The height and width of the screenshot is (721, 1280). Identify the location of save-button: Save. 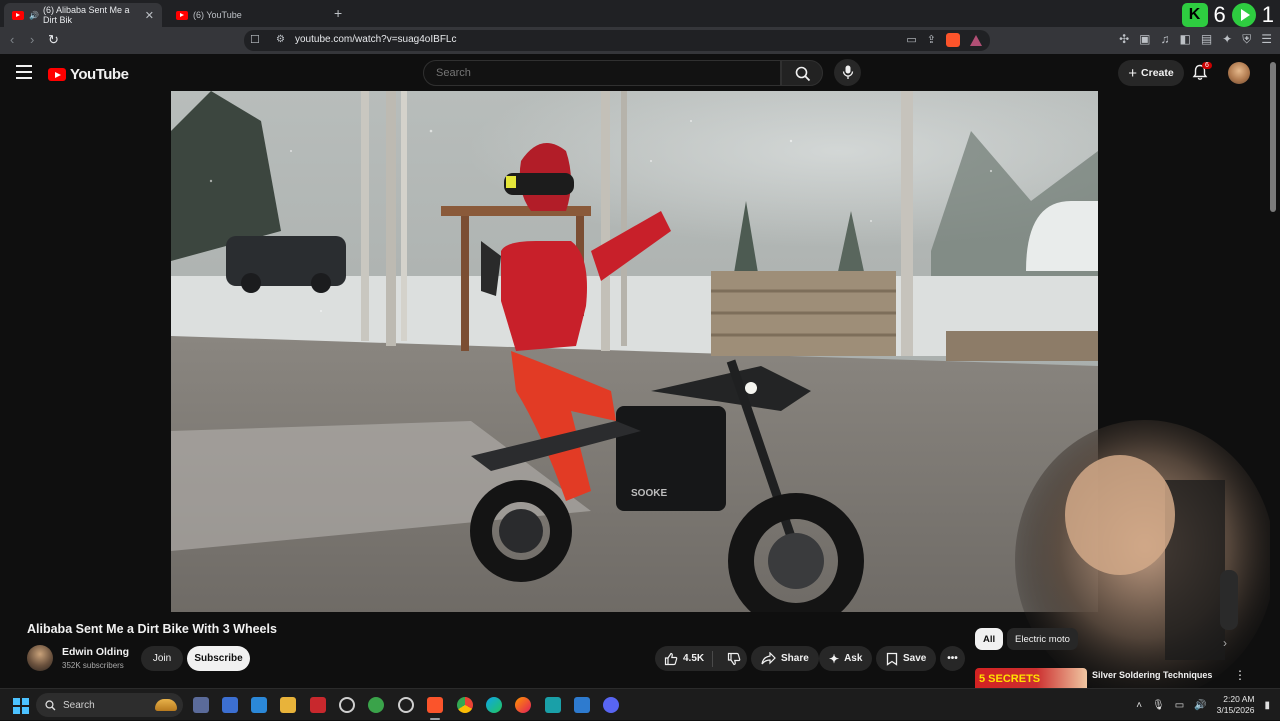
(906, 658).